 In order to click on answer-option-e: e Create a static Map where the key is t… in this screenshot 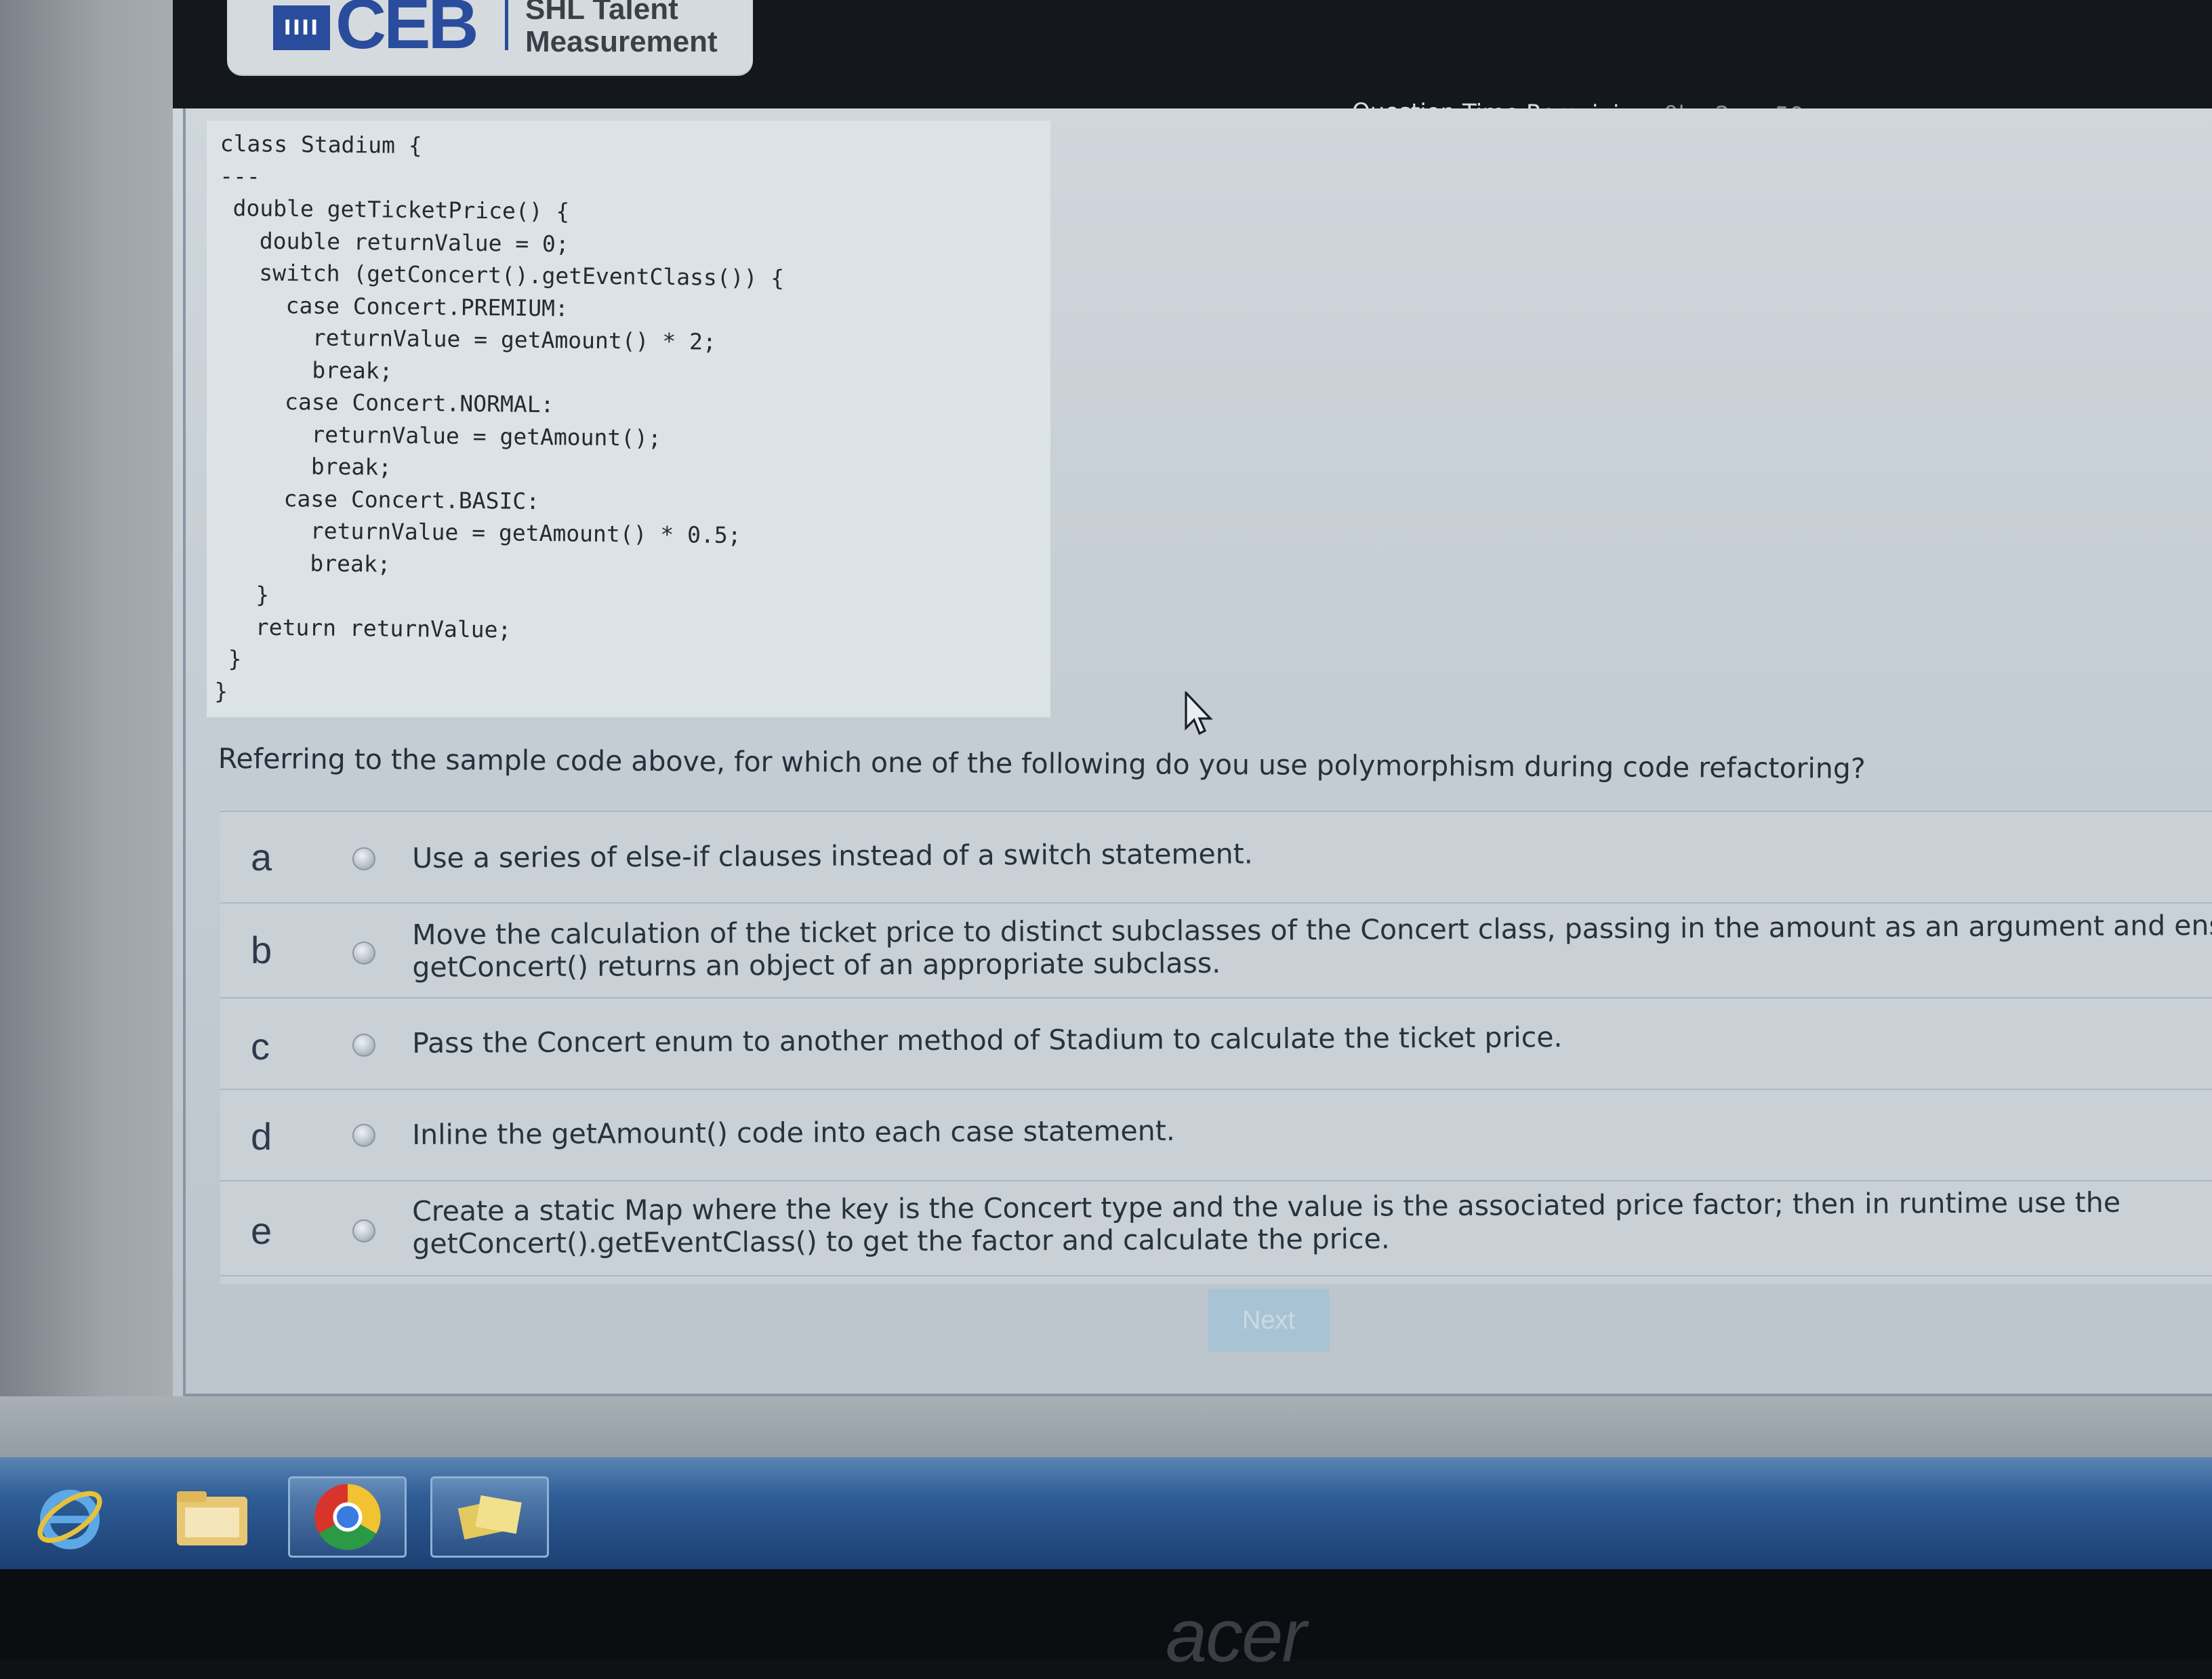, I will do `click(1216, 1228)`.